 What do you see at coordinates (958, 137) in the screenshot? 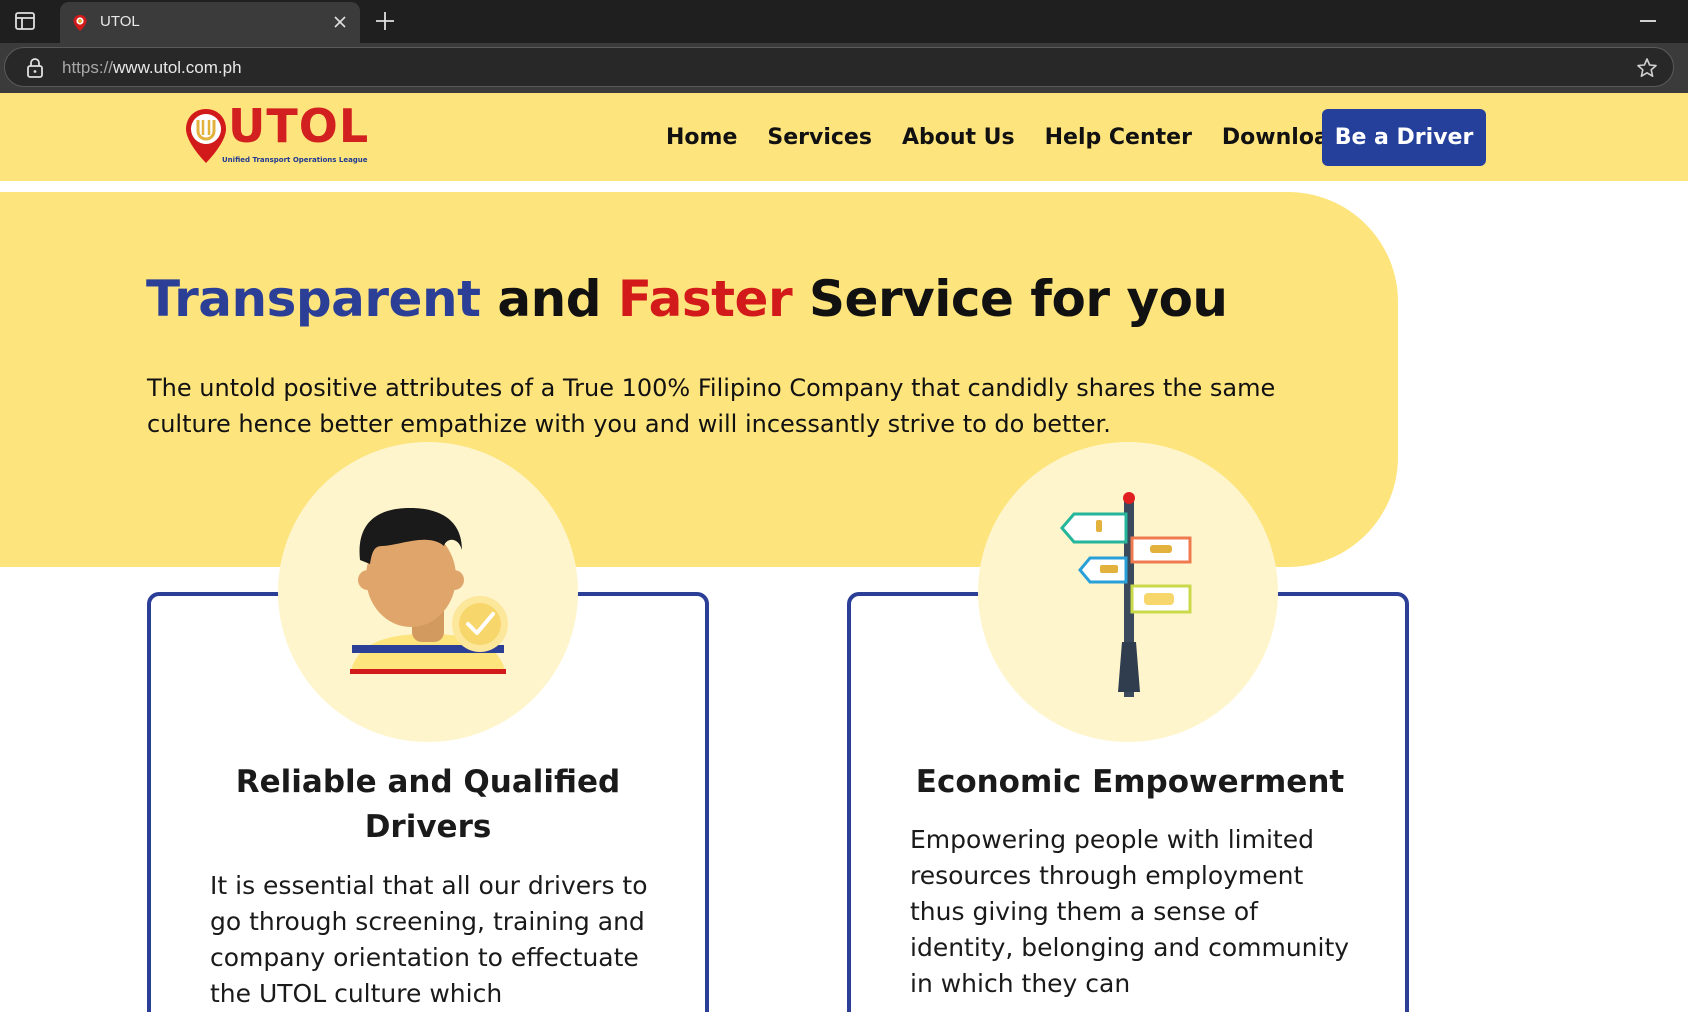
I see `nav-about-us: About Us` at bounding box center [958, 137].